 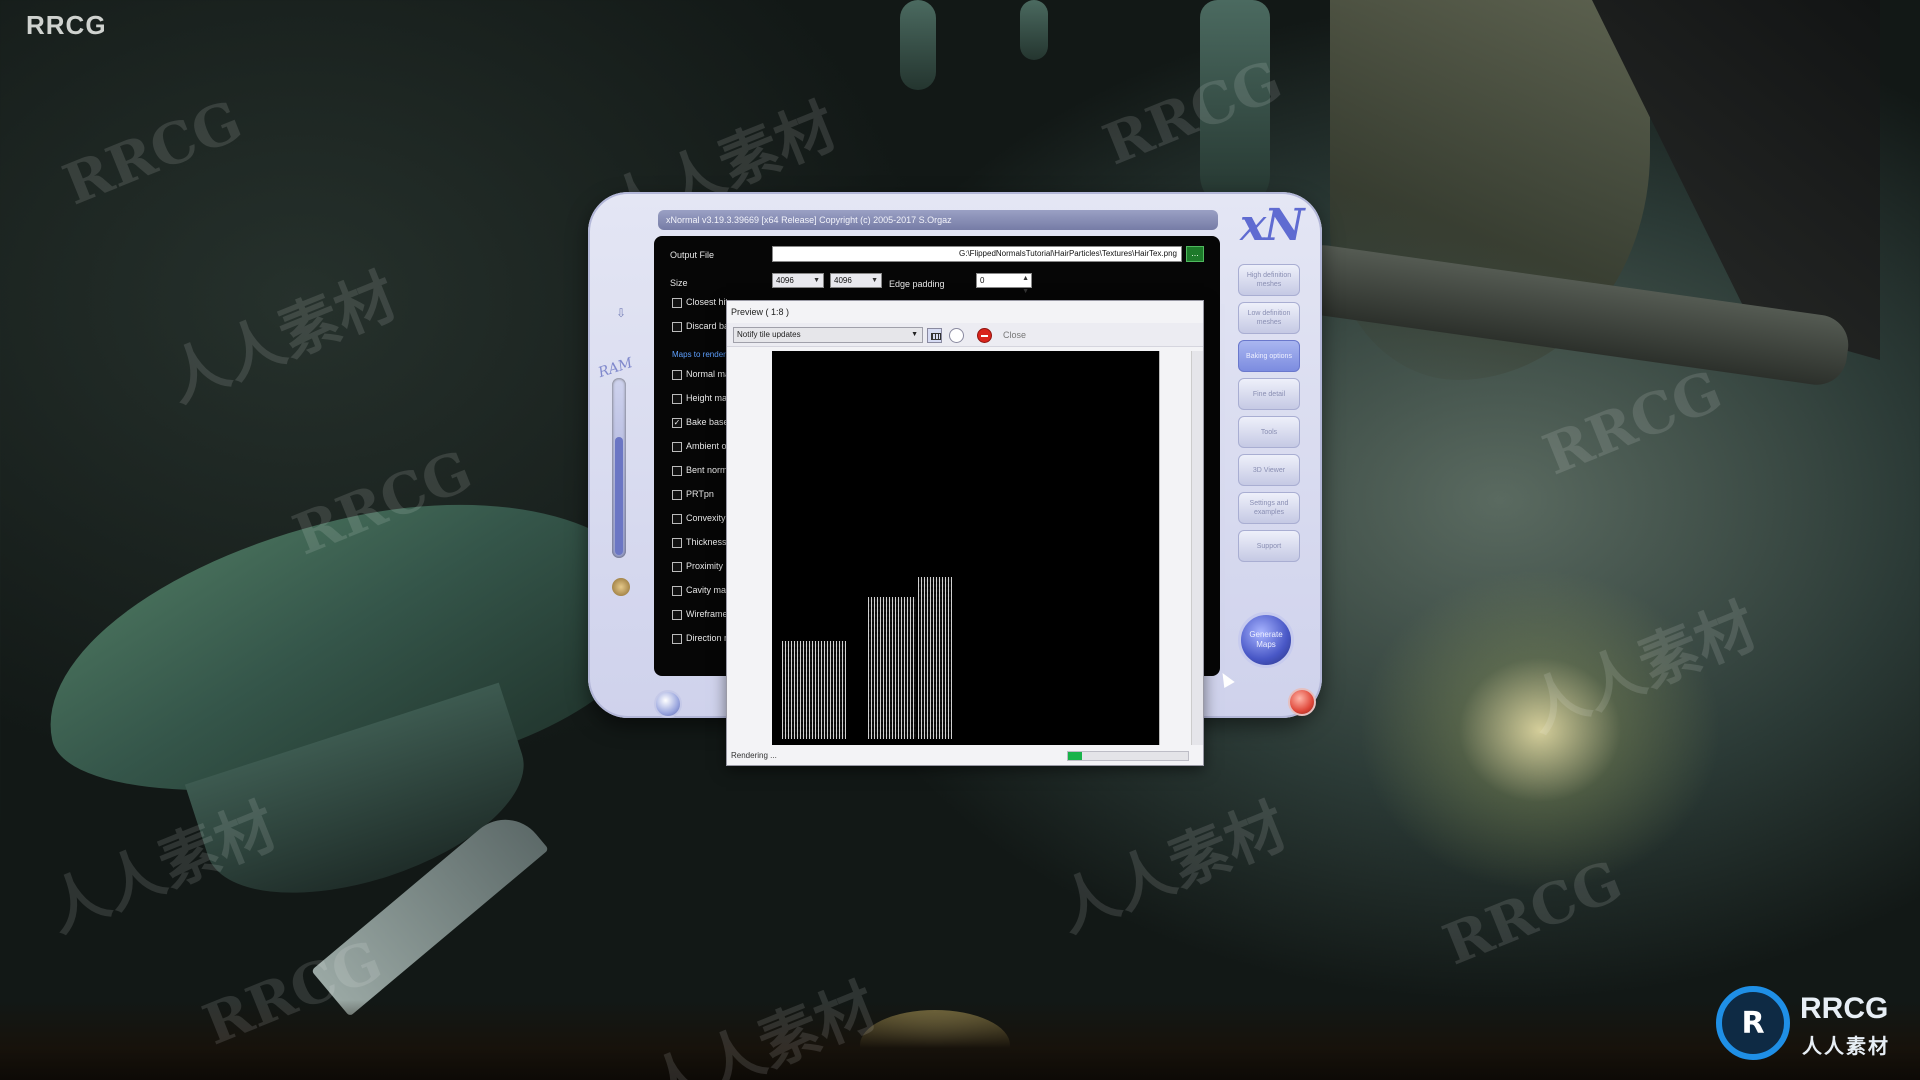 What do you see at coordinates (1014, 335) in the screenshot?
I see `close-button: Close` at bounding box center [1014, 335].